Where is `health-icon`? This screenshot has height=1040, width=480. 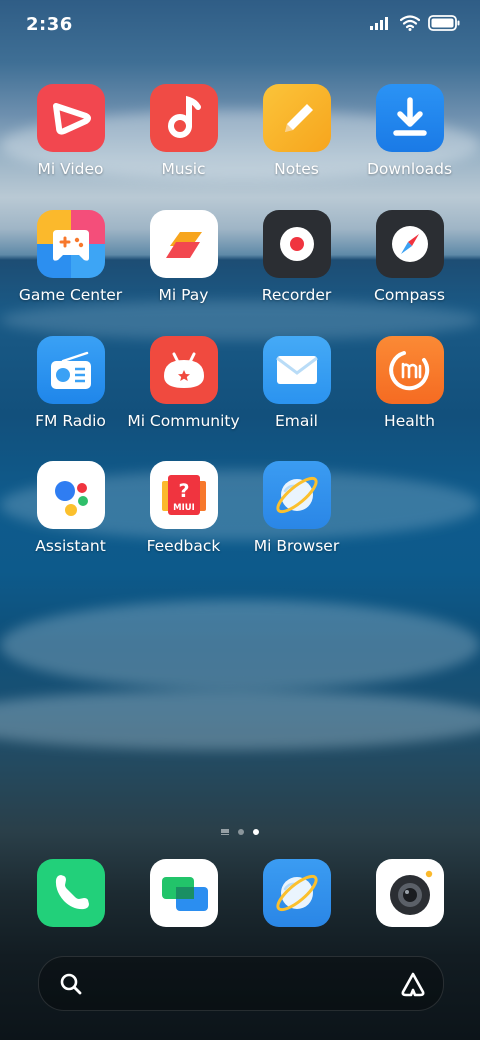 health-icon is located at coordinates (409, 370).